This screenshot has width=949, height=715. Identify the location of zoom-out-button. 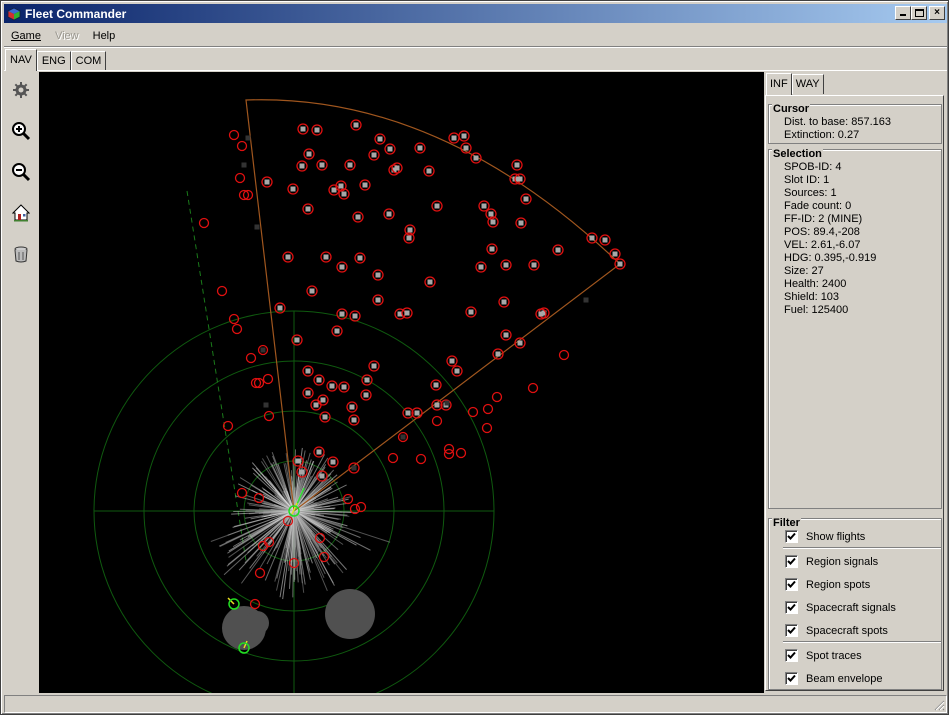
(21, 172).